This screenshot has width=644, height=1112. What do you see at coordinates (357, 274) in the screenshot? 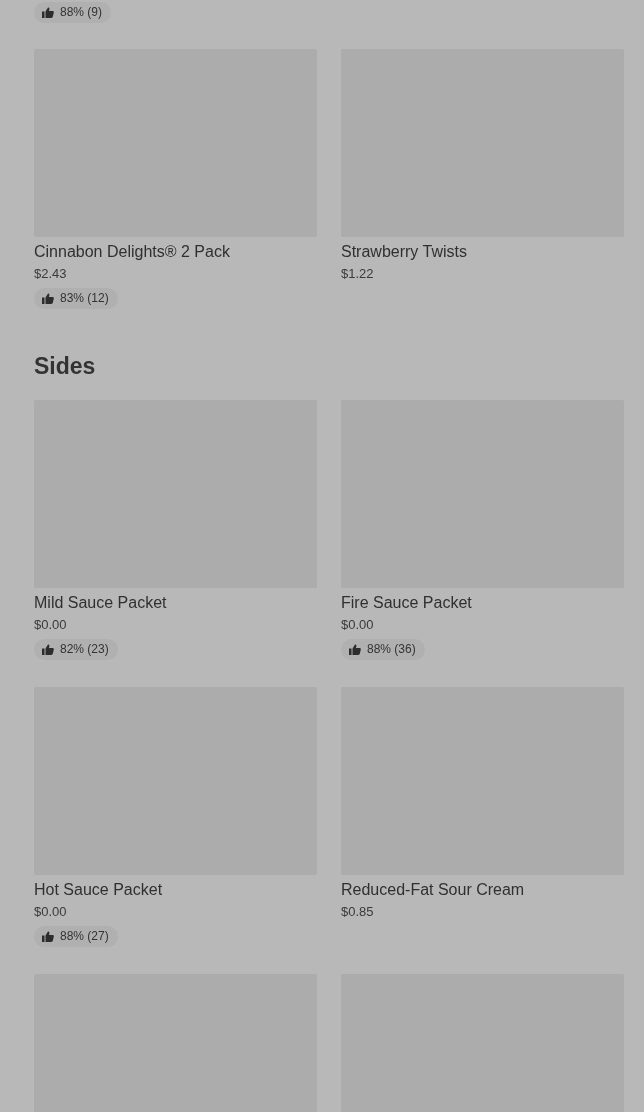
I see `item-price: $1.22` at bounding box center [357, 274].